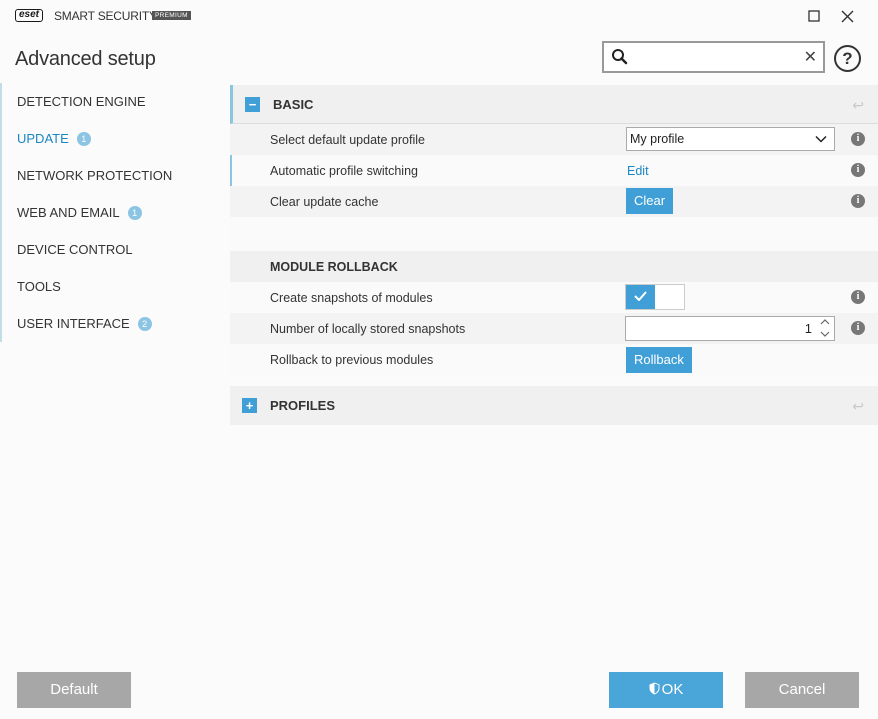 The width and height of the screenshot is (878, 719). I want to click on sidebar-item-label: USER INTERFACE, so click(73, 323).